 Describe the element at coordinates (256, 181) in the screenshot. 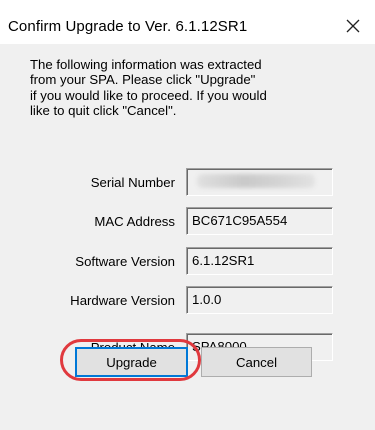

I see `redacted-value` at that location.